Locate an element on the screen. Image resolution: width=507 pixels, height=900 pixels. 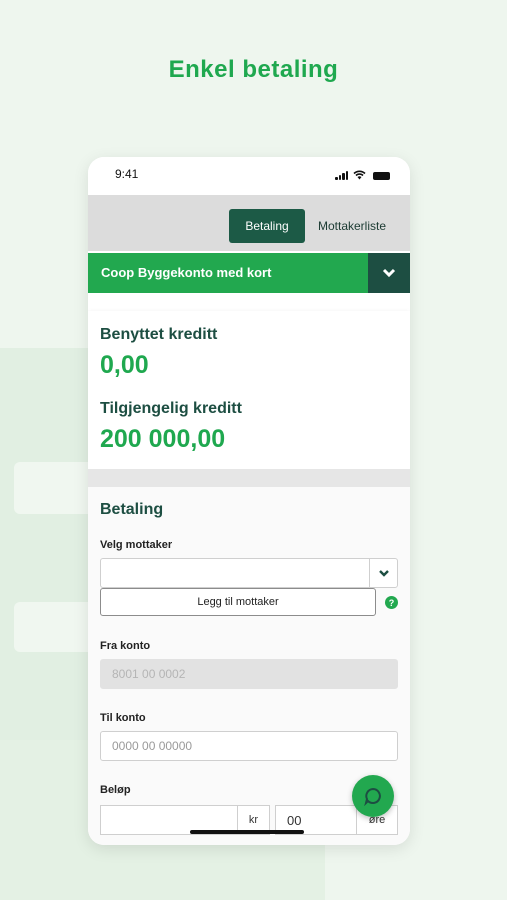
from-account-field: 8001 00 0002 is located at coordinates (249, 674).